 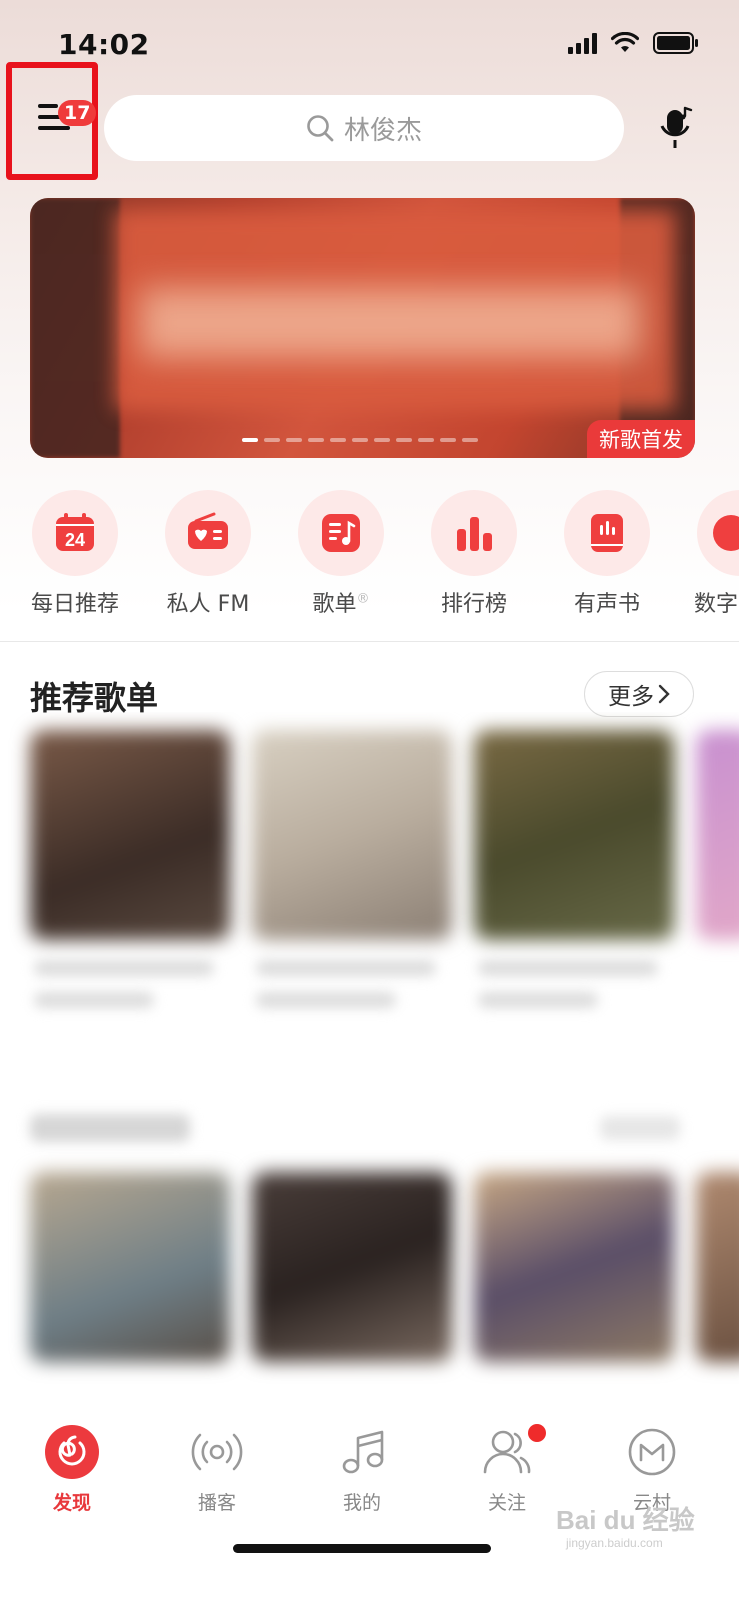 What do you see at coordinates (363, 1452) in the screenshot?
I see `music-note-icon` at bounding box center [363, 1452].